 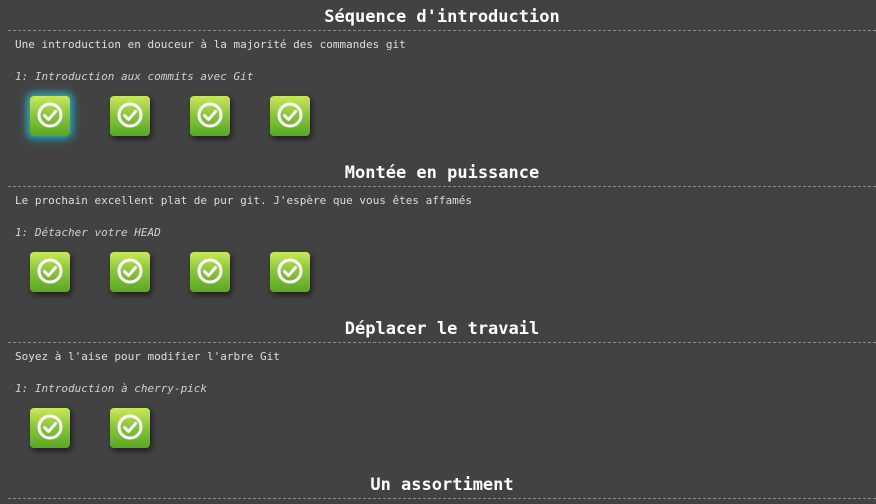 I want to click on sequence-description: Soyez à l'aise pour modifier l'arbre Git, so click(x=147, y=356).